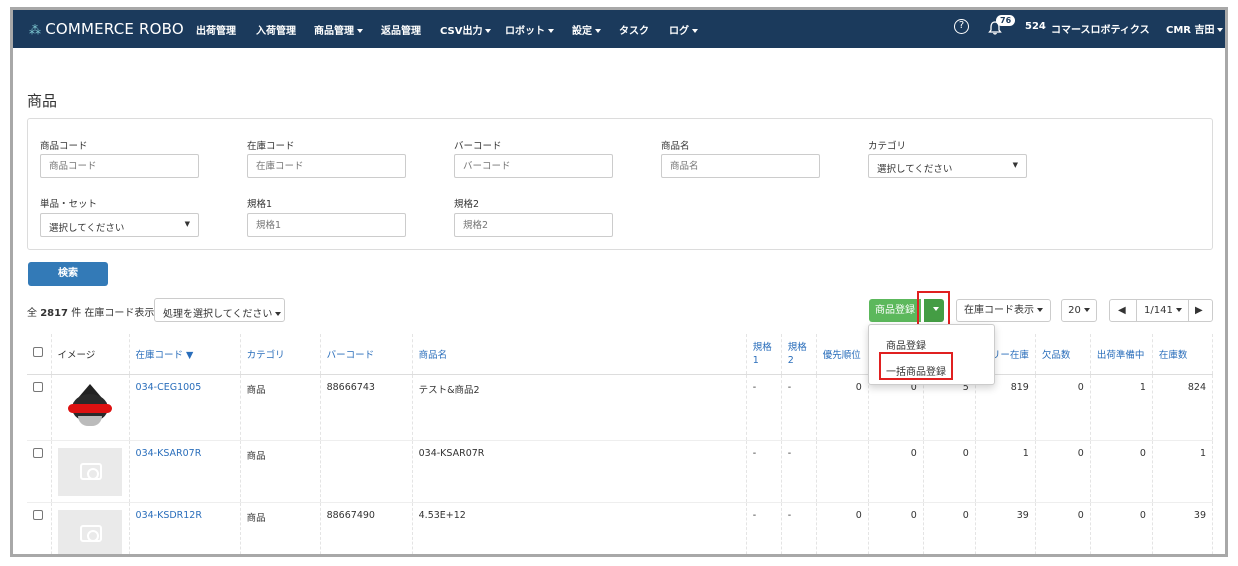 The height and width of the screenshot is (566, 1238). What do you see at coordinates (216, 29) in the screenshot?
I see `nav-item-shipping: 出荷管理` at bounding box center [216, 29].